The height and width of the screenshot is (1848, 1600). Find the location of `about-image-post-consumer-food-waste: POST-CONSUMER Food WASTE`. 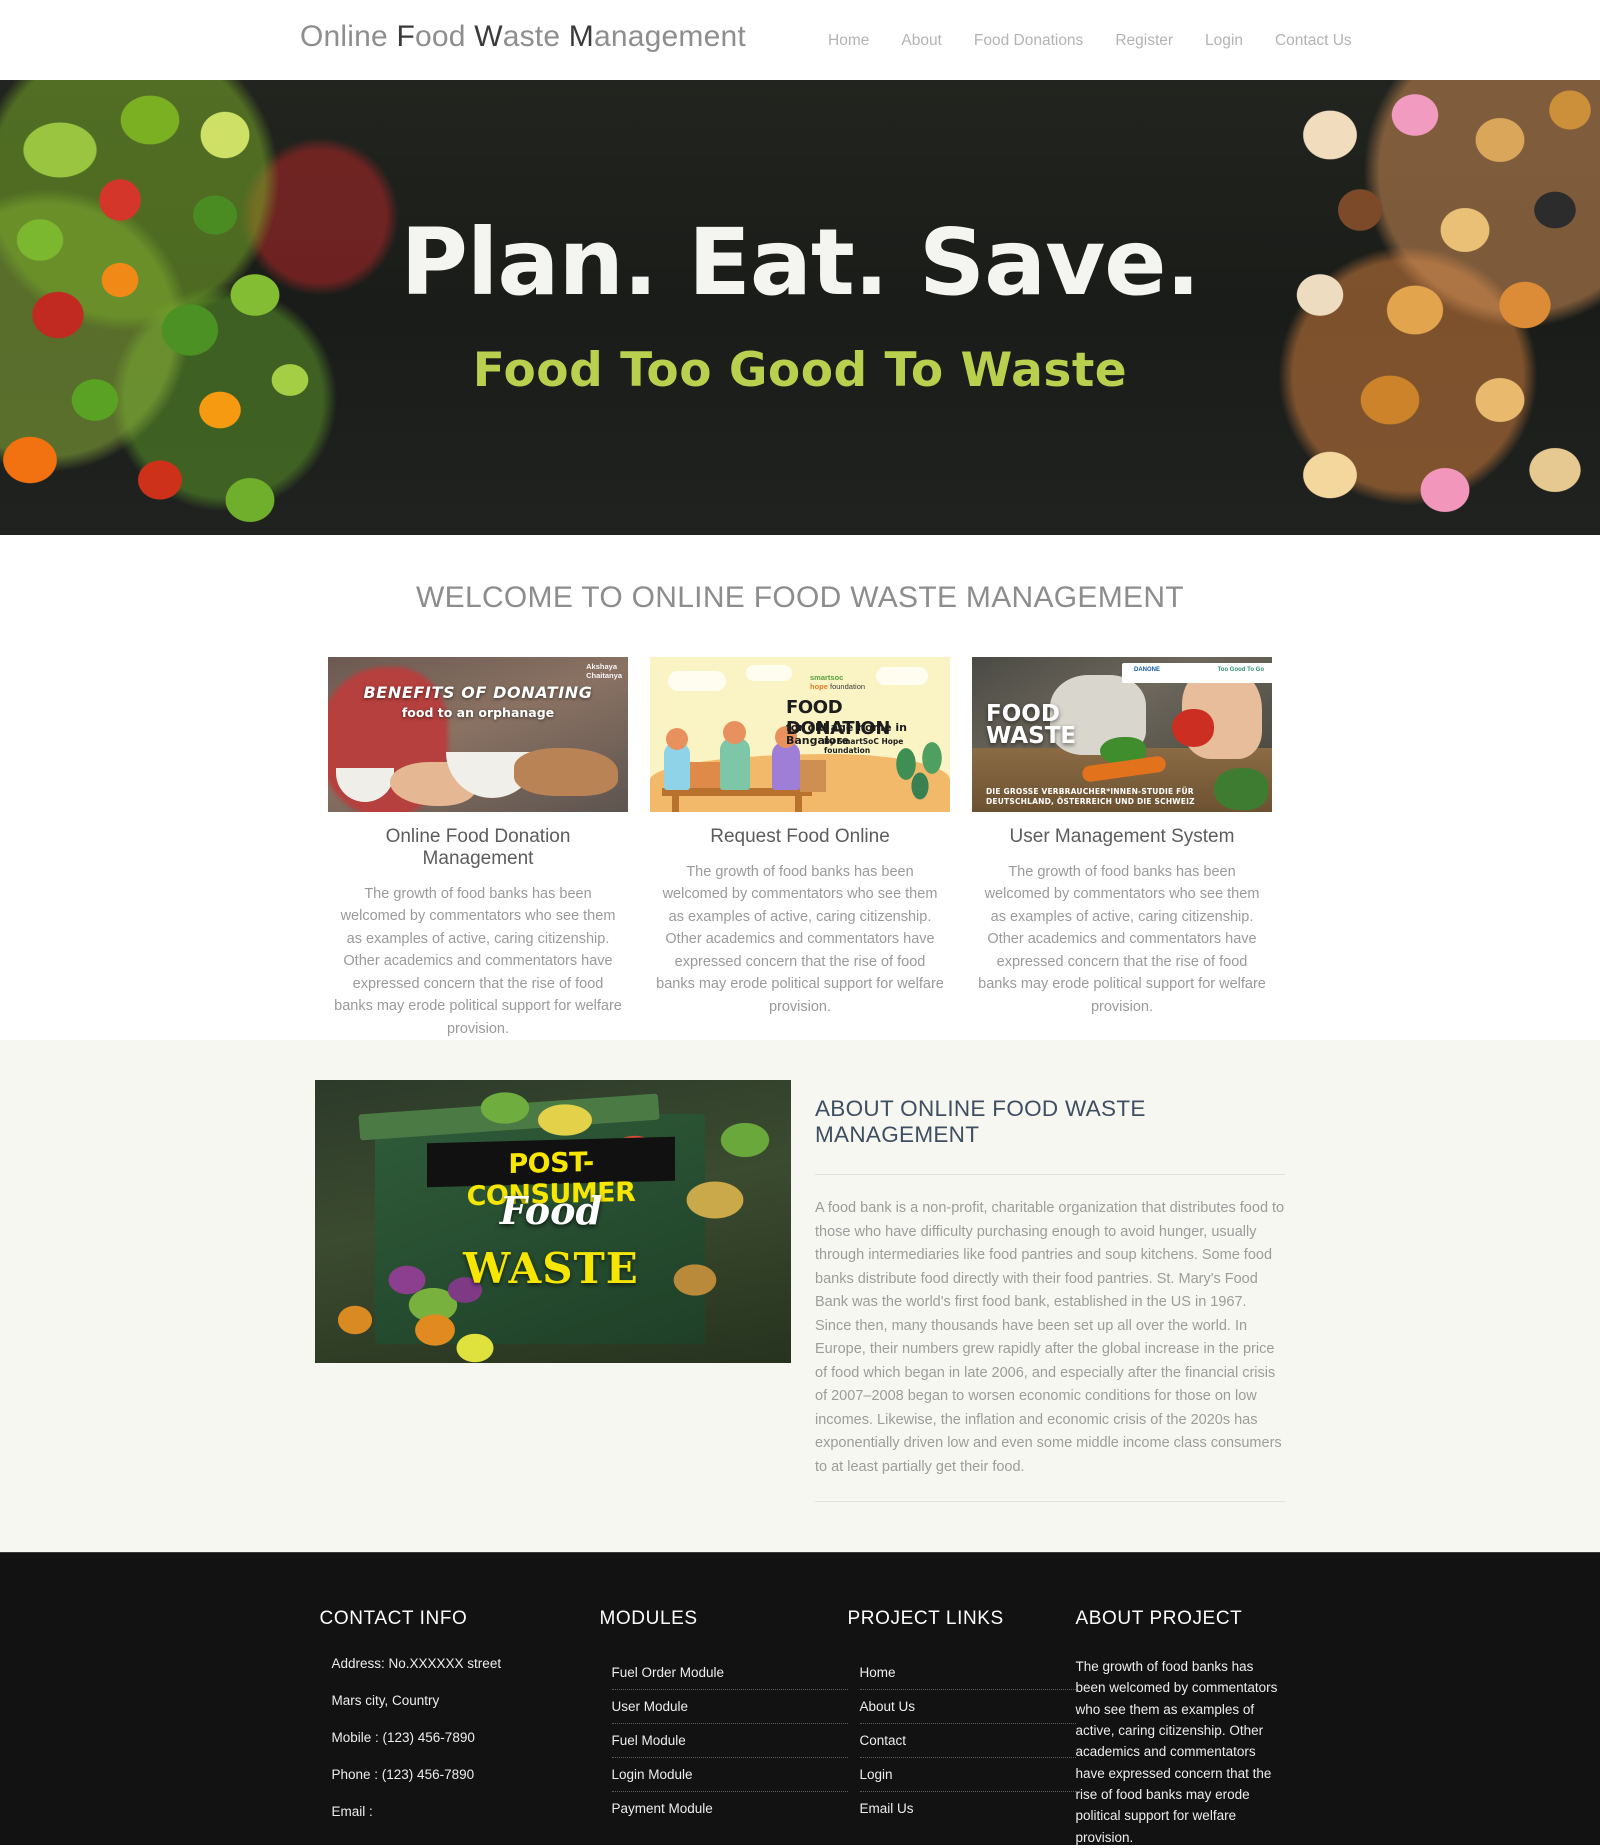

about-image-post-consumer-food-waste: POST-CONSUMER Food WASTE is located at coordinates (553, 1222).